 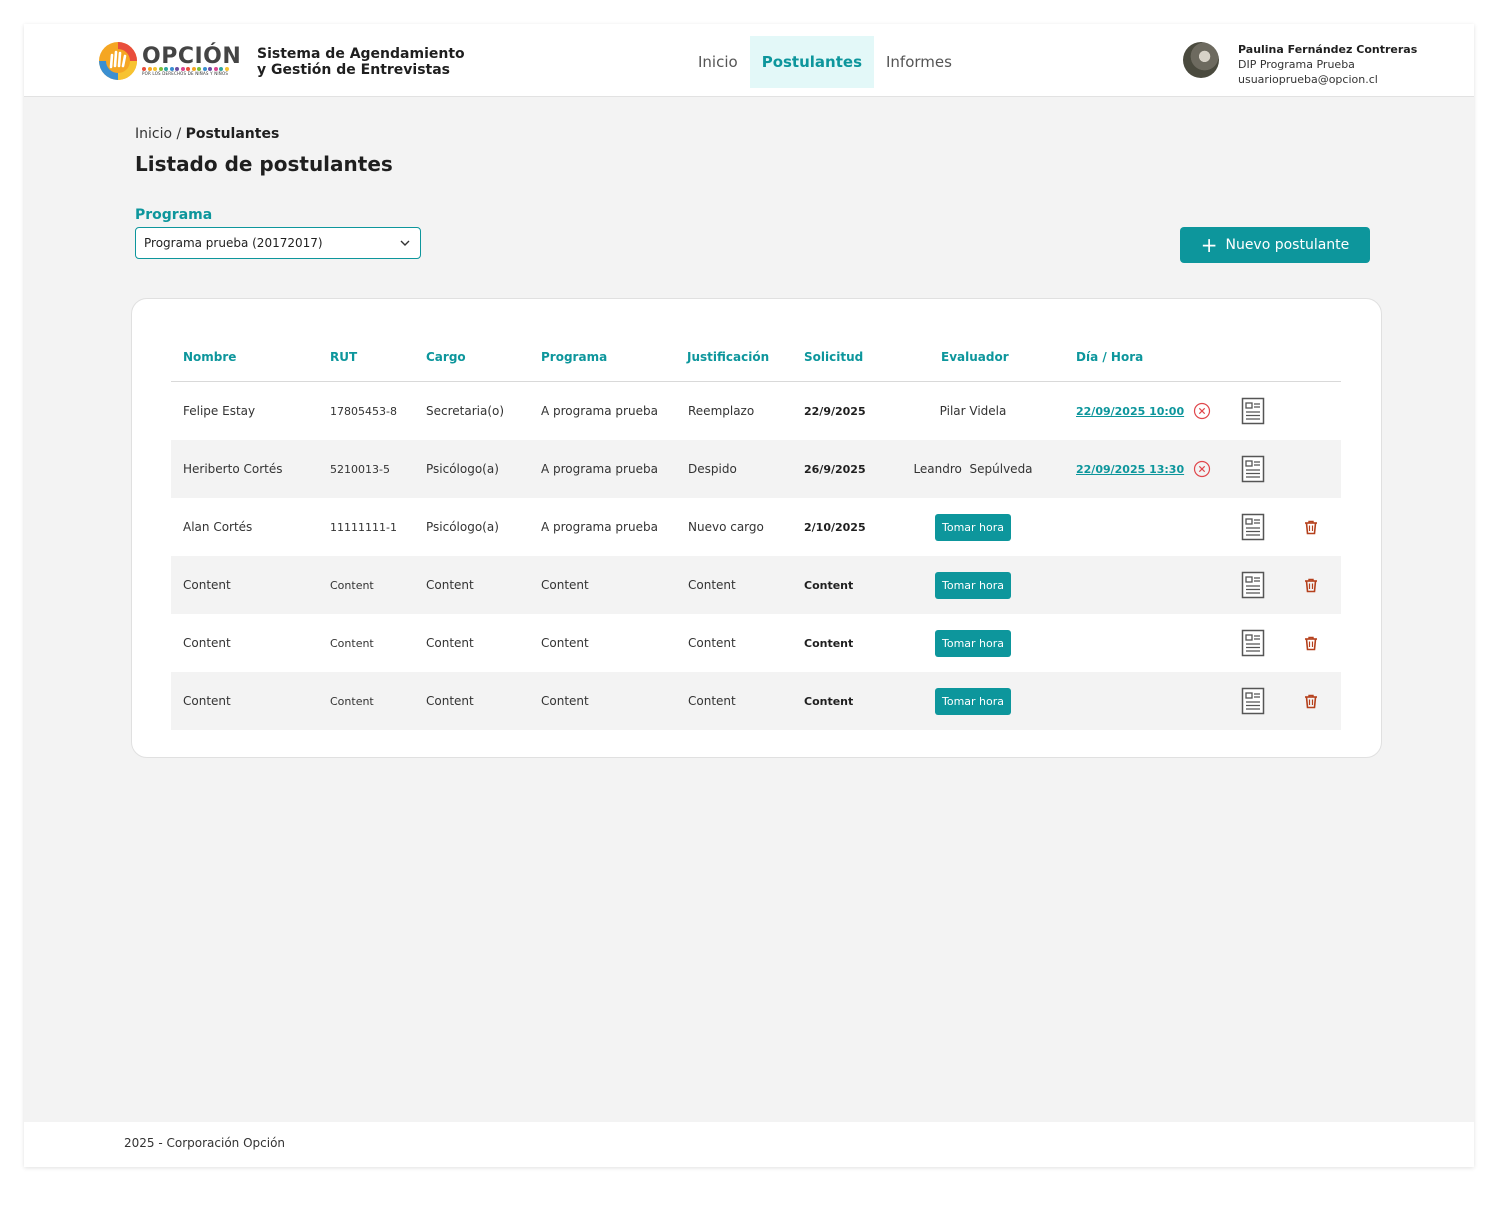 What do you see at coordinates (209, 357) in the screenshot?
I see `col-nombre: Nombre` at bounding box center [209, 357].